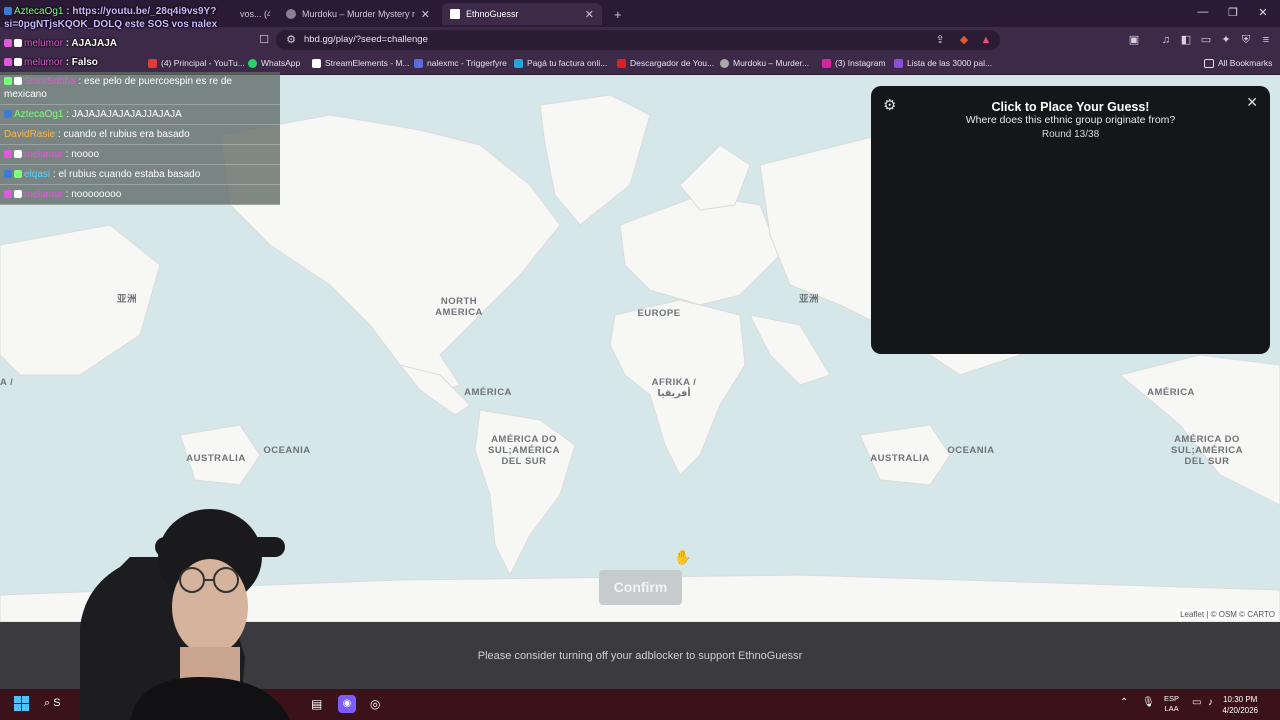  I want to click on chat-text: : AJAJAJA, so click(91, 43).